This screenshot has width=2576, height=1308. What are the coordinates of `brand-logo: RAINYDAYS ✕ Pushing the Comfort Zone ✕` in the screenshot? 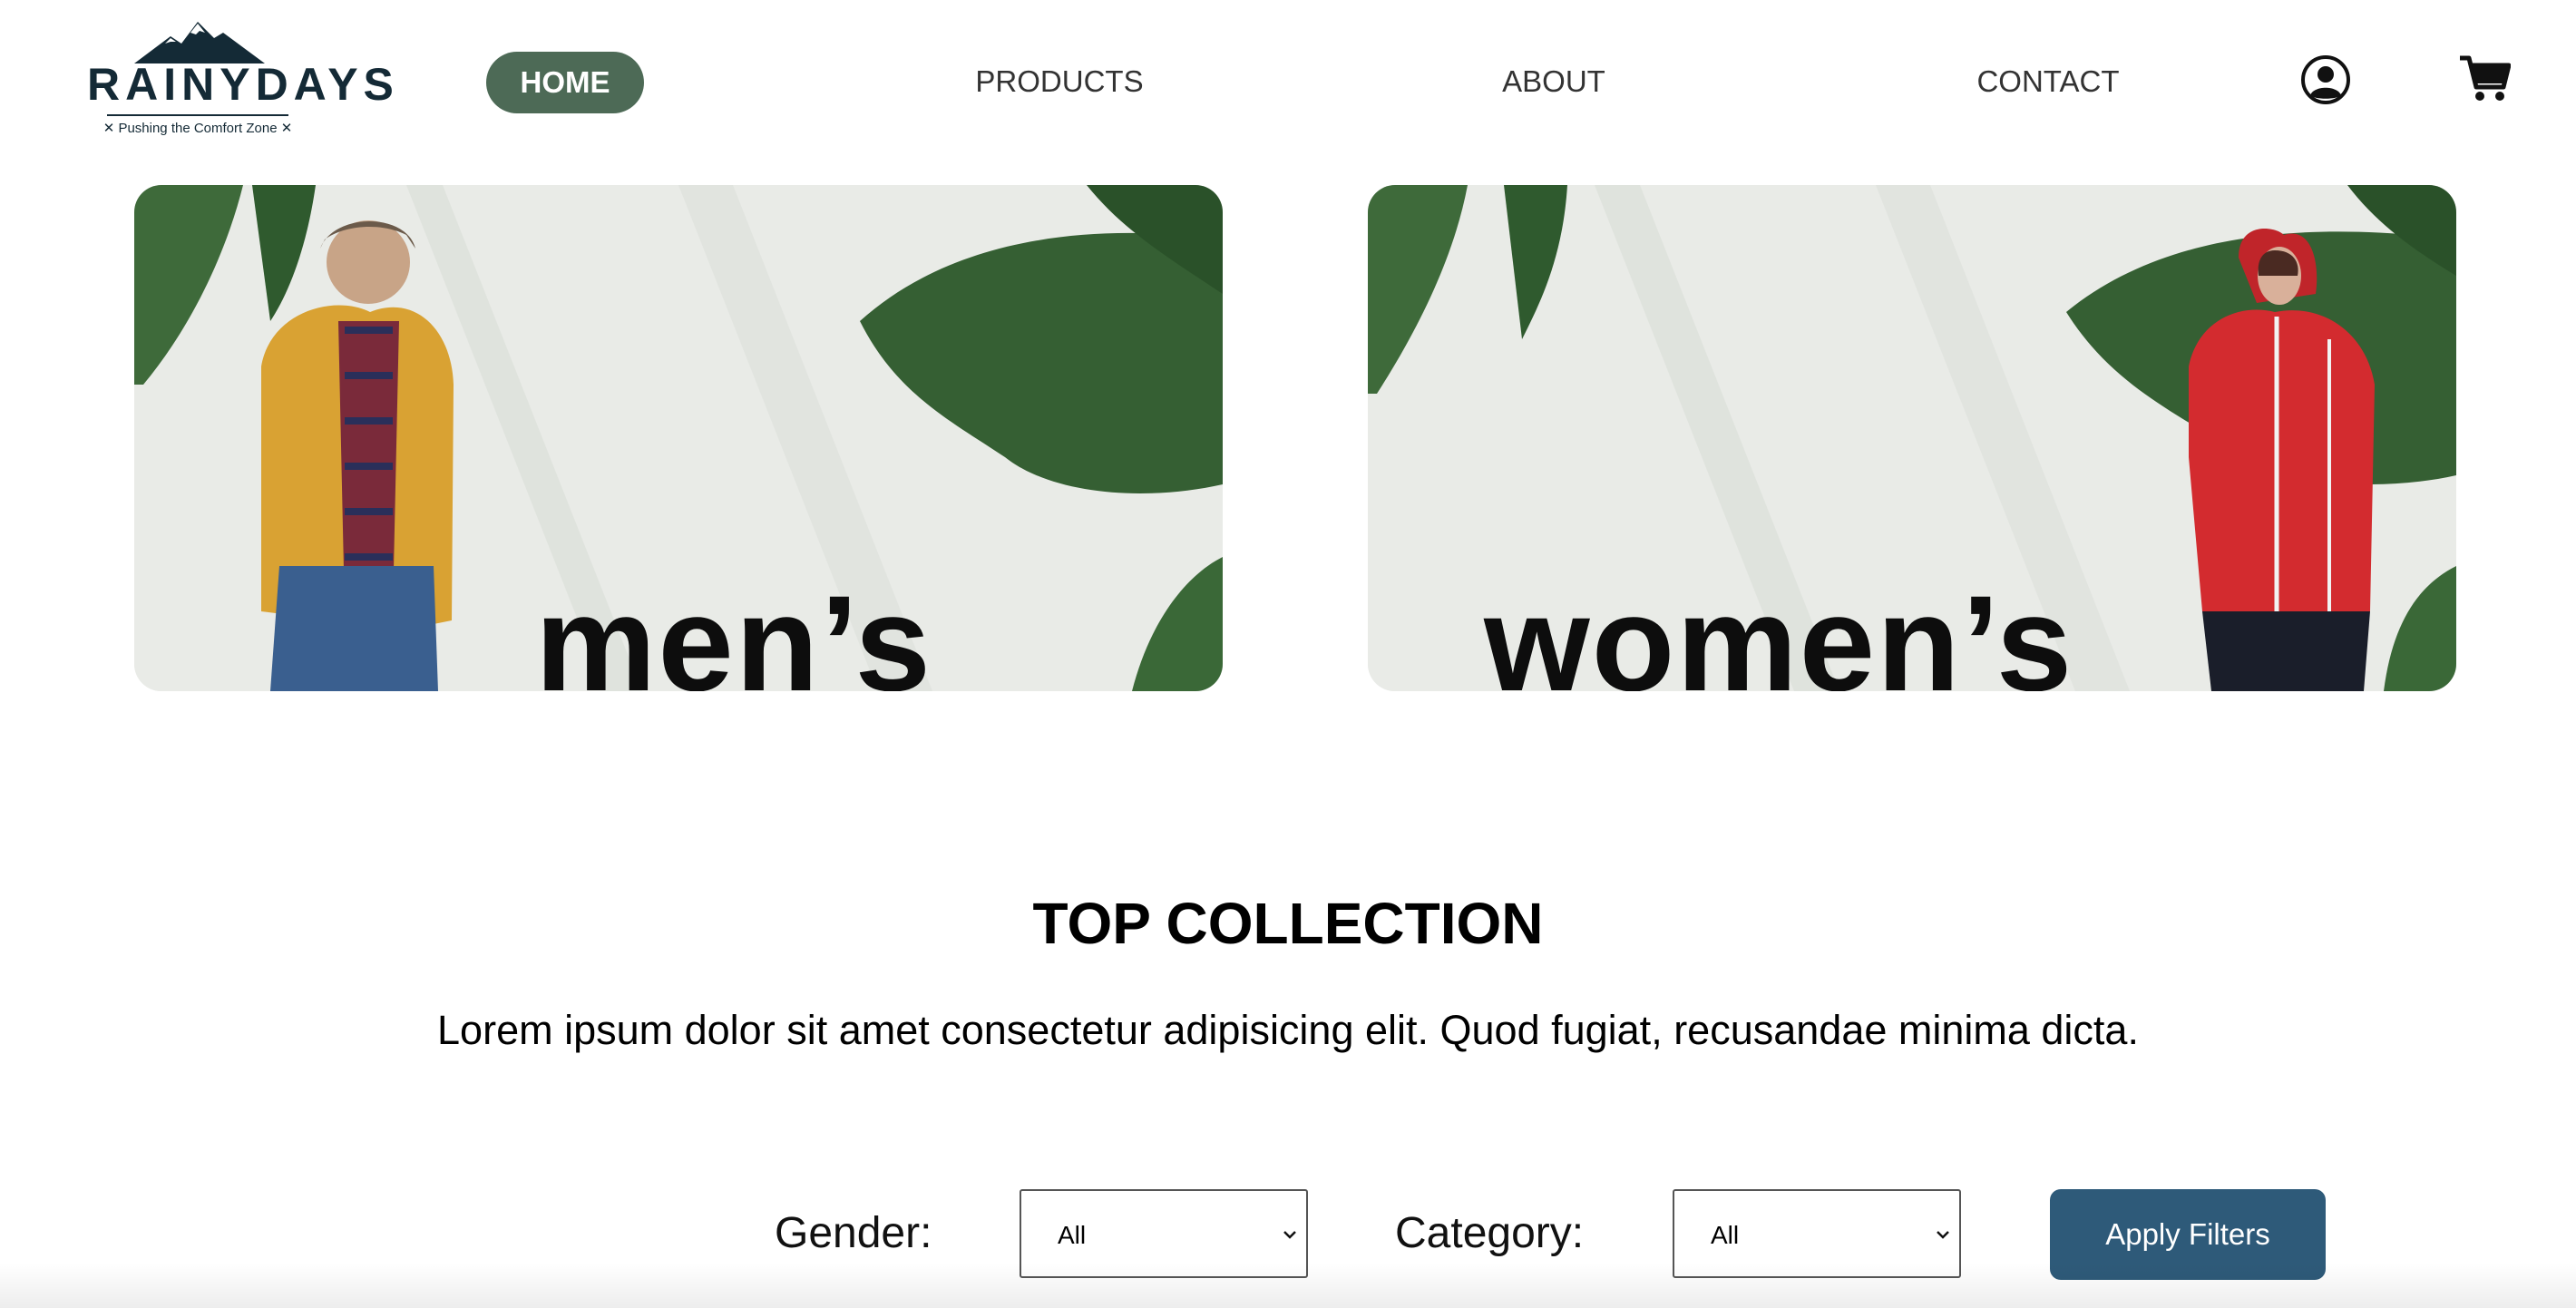 It's located at (243, 81).